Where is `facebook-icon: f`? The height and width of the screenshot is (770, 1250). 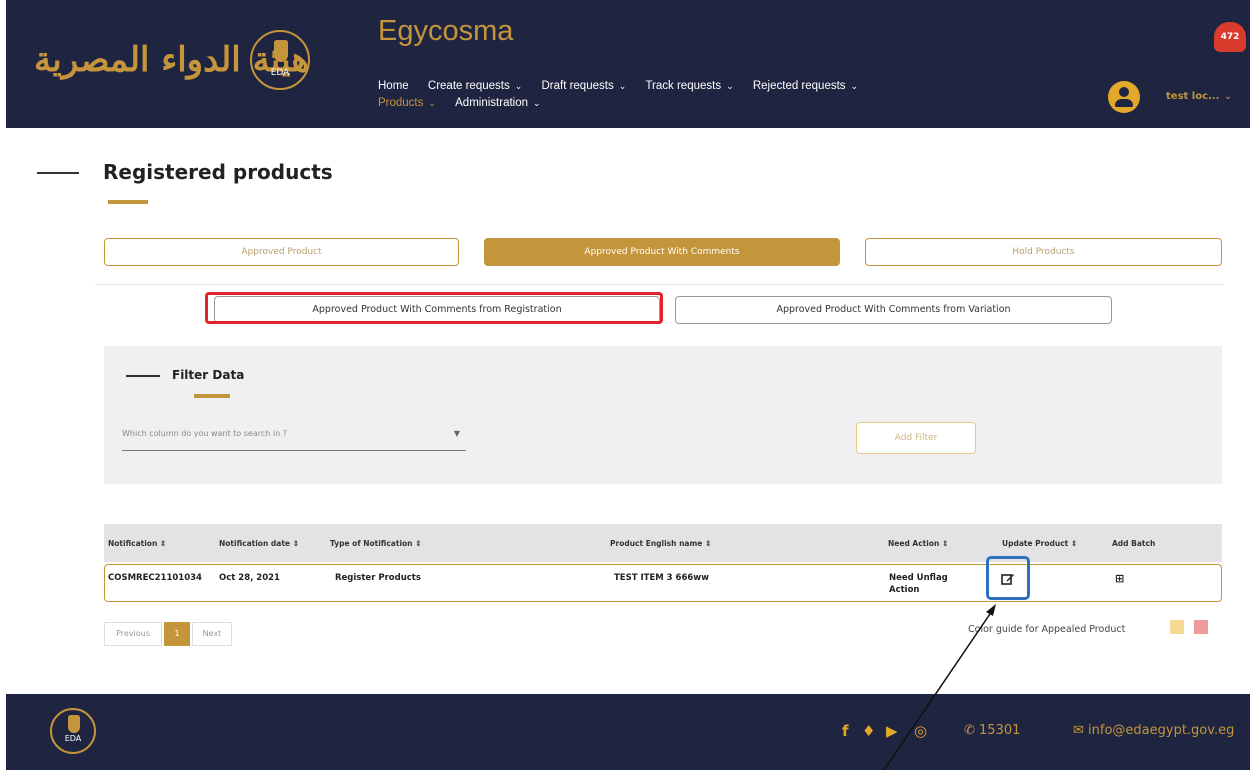
facebook-icon: f is located at coordinates (845, 731).